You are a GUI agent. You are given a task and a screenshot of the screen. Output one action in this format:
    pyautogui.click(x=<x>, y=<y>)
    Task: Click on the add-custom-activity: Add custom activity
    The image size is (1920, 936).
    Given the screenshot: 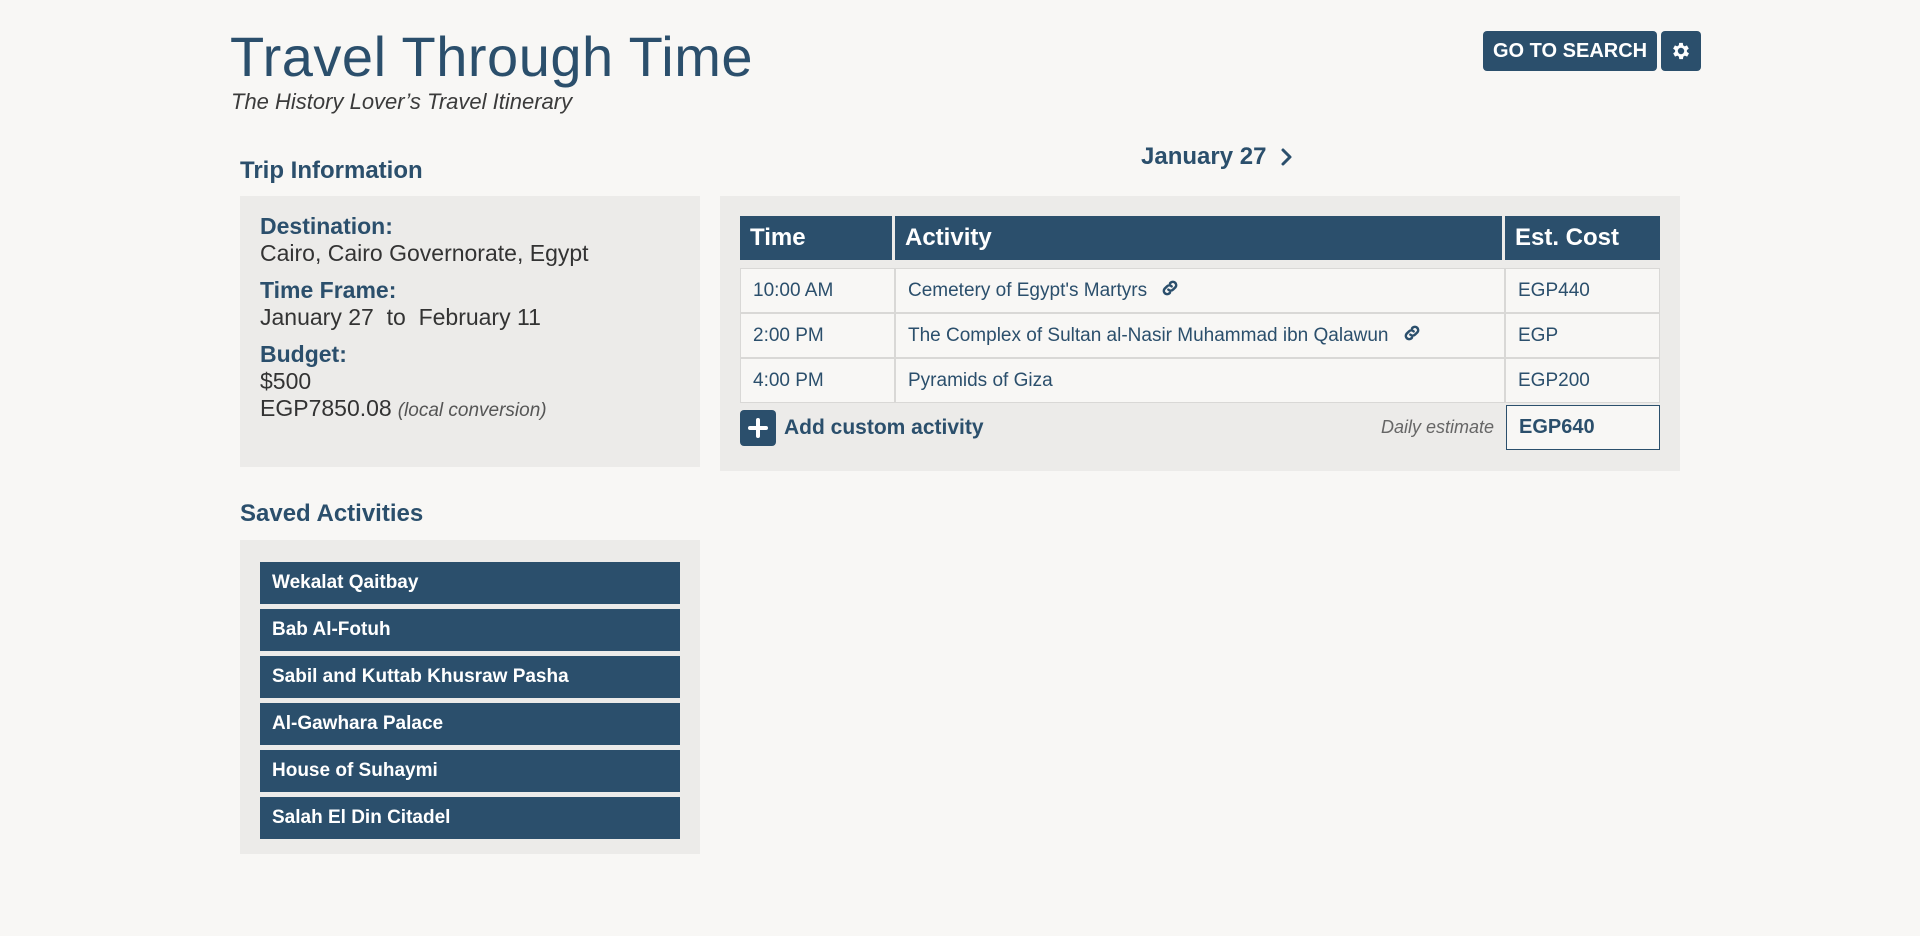 What is the action you would take?
    pyautogui.click(x=862, y=427)
    